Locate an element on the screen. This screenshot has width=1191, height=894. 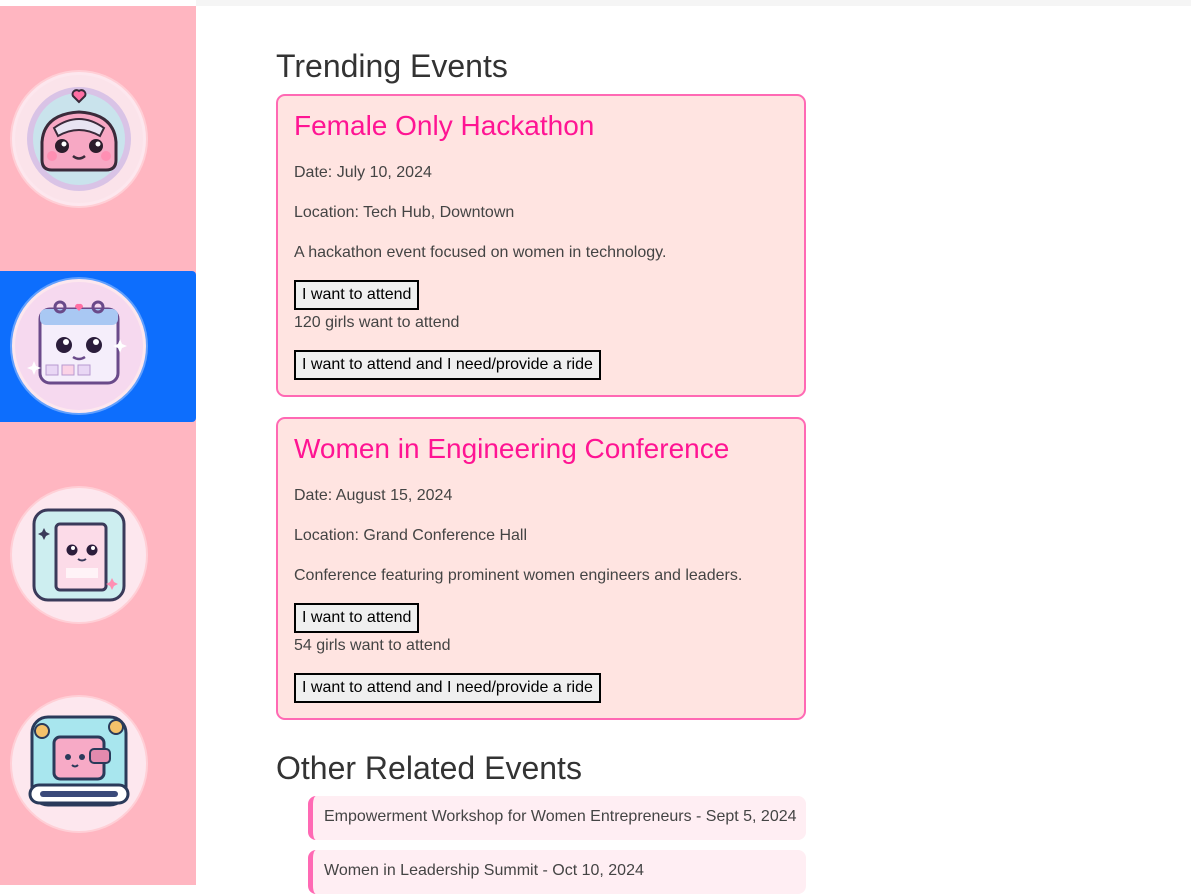
story-book-mascot-icon is located at coordinates (79, 555).